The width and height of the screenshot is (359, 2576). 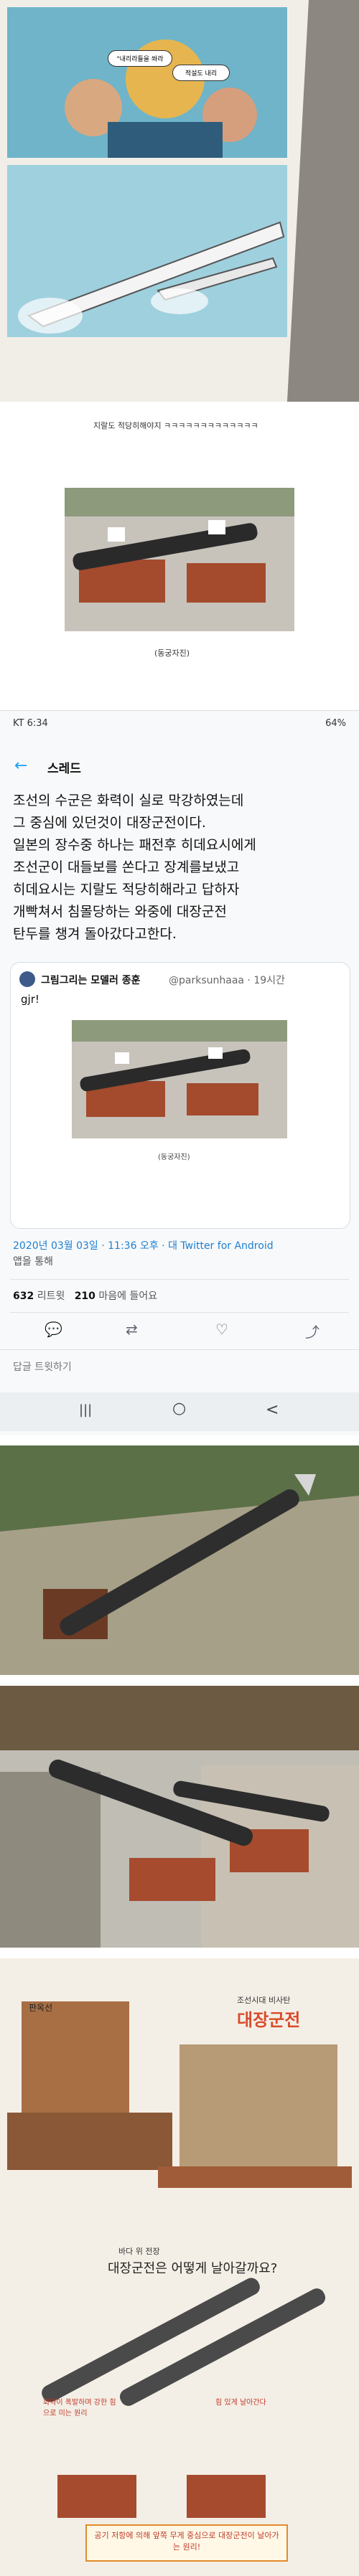 What do you see at coordinates (264, 2000) in the screenshot?
I see `title-top: 조선시대 비사탄` at bounding box center [264, 2000].